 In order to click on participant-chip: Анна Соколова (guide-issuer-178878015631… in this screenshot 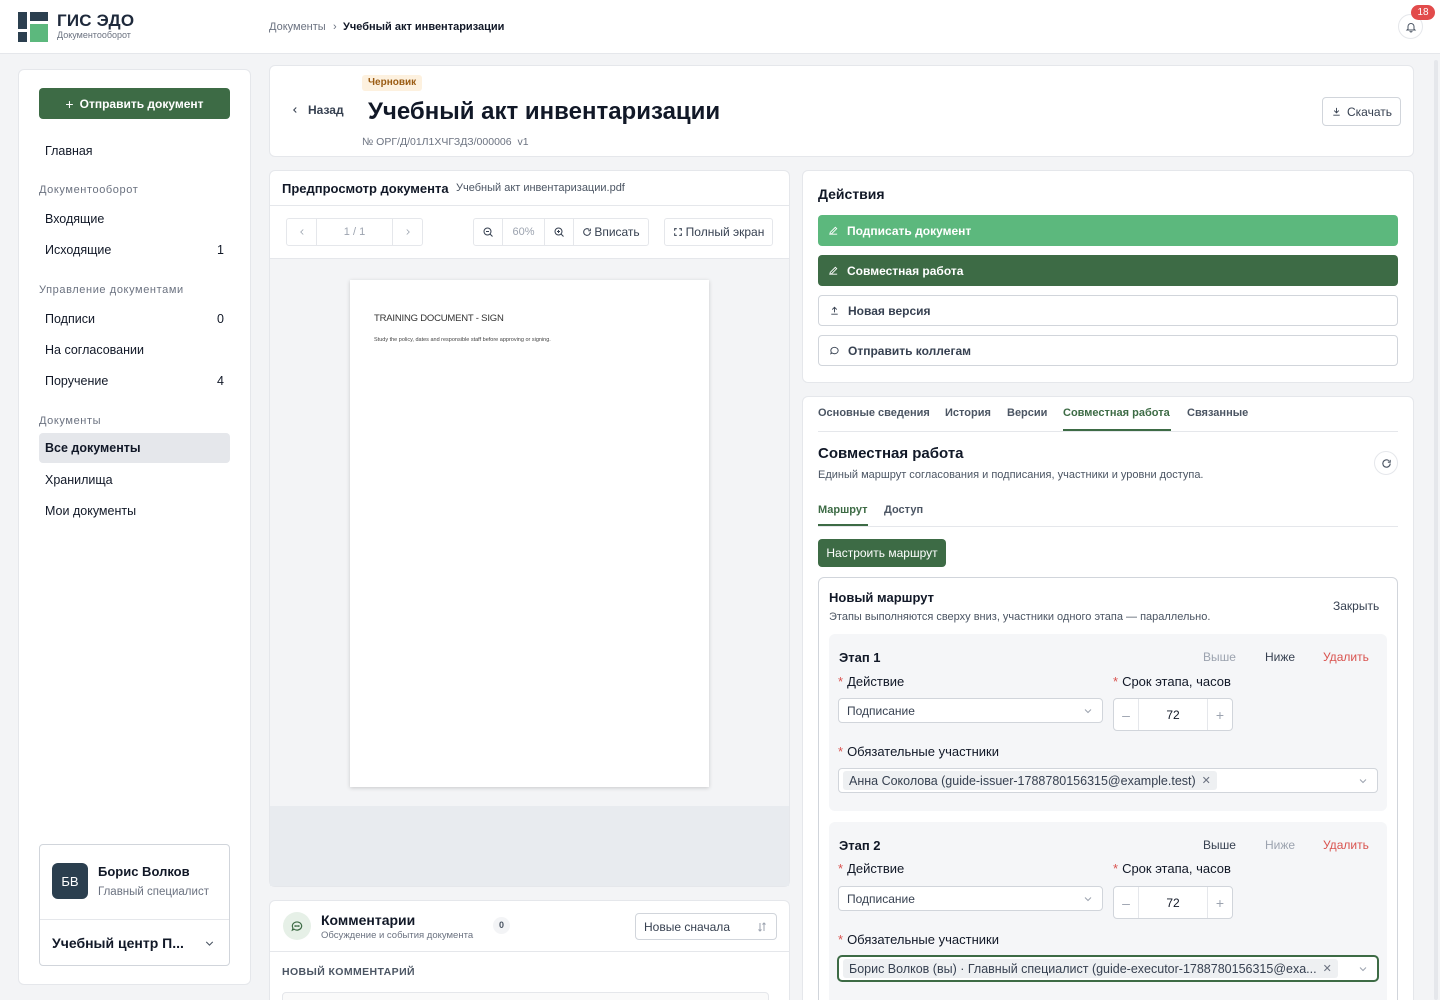, I will do `click(1030, 780)`.